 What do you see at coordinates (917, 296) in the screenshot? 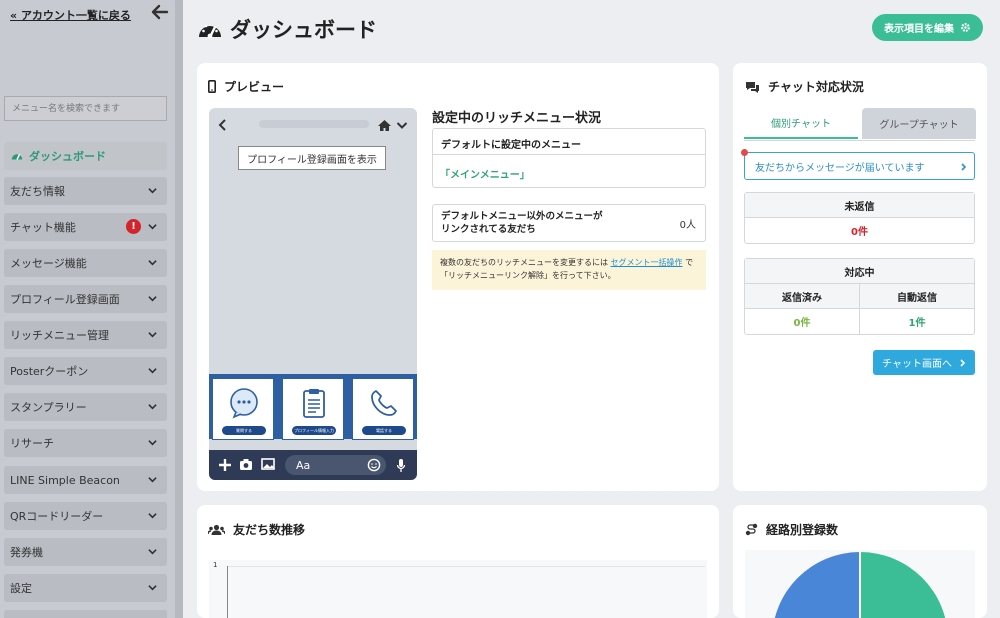
I see `auto-reply-label: 自動返信` at bounding box center [917, 296].